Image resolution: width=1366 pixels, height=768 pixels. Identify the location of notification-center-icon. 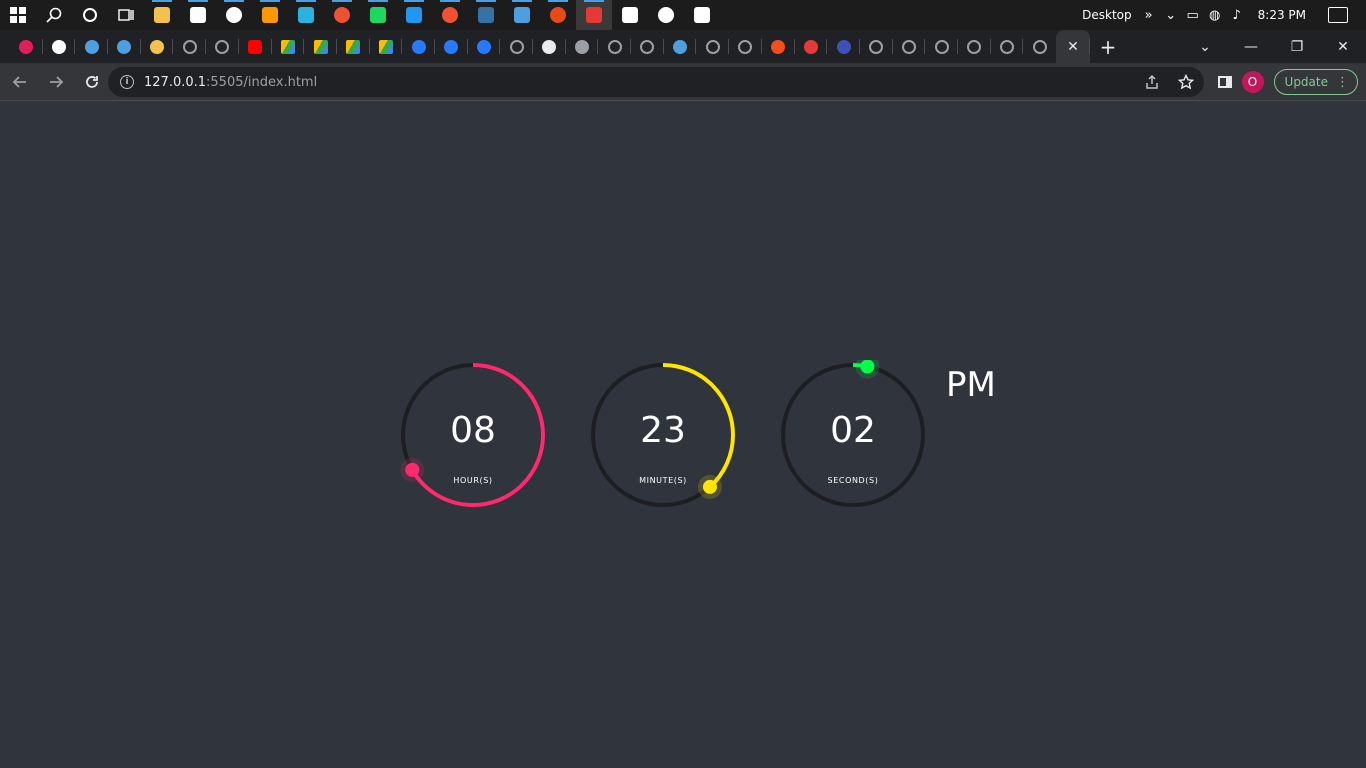
(1338, 15).